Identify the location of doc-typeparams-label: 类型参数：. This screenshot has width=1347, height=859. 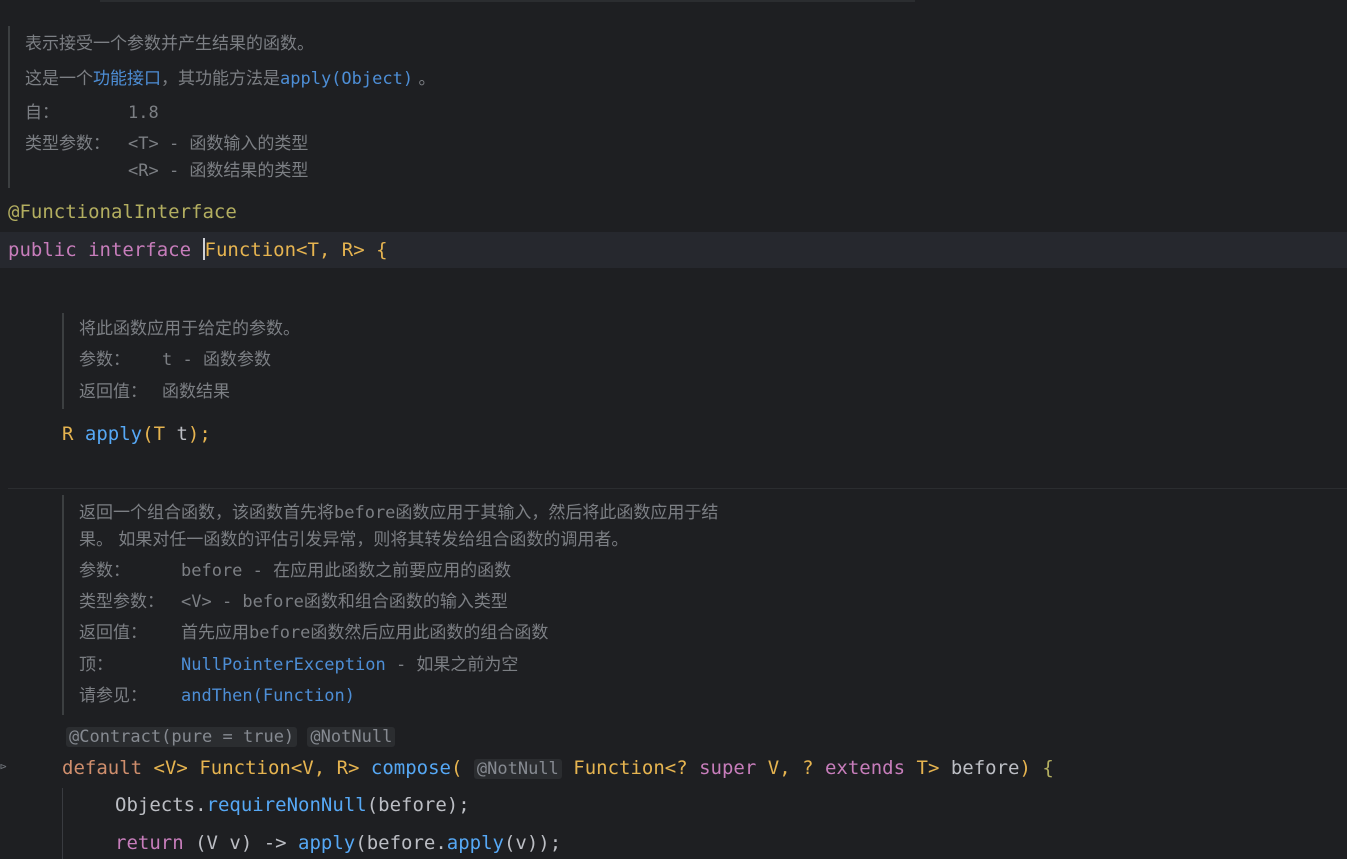
(67, 144).